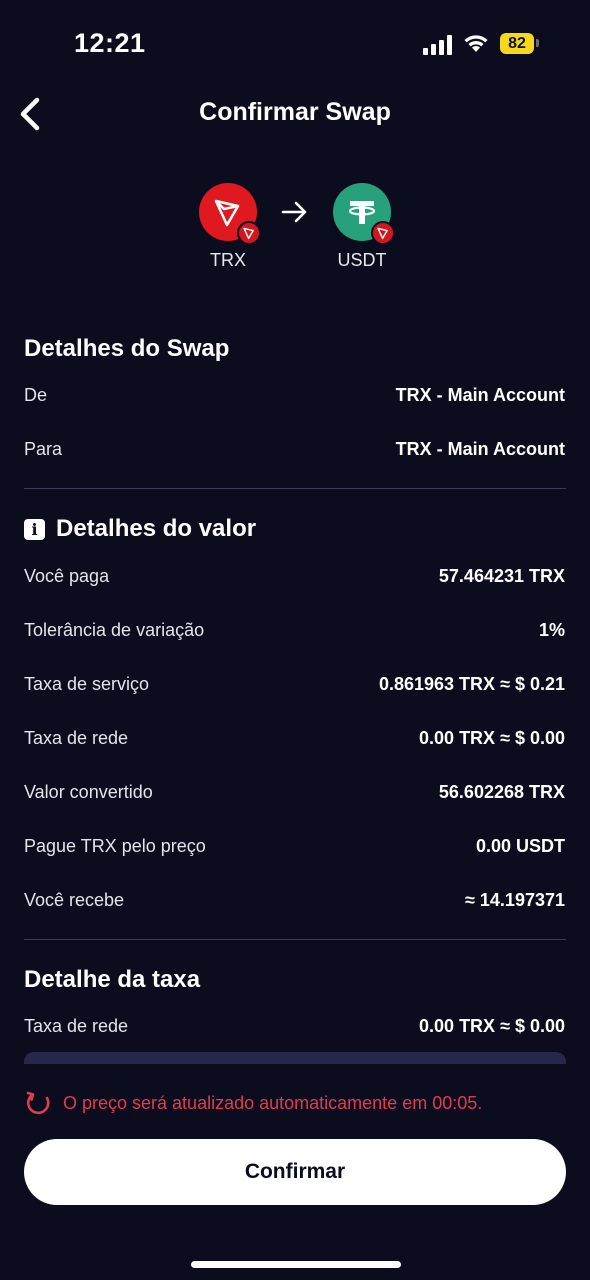 This screenshot has height=1280, width=590. What do you see at coordinates (67, 575) in the screenshot?
I see `row-label: Você paga` at bounding box center [67, 575].